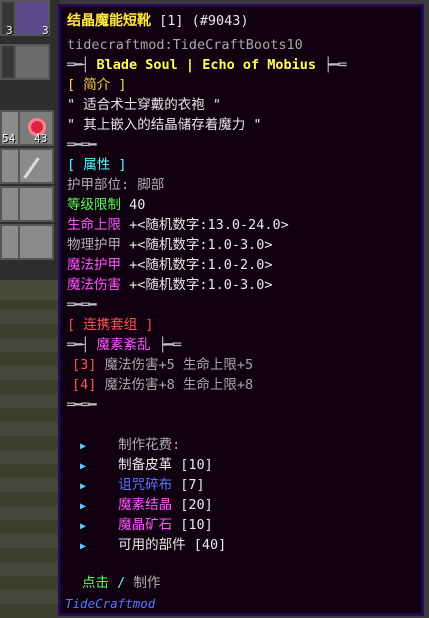 The height and width of the screenshot is (618, 429). I want to click on intro-line-2: " 其上嵌入的结晶储存着魔力 ", so click(164, 125).